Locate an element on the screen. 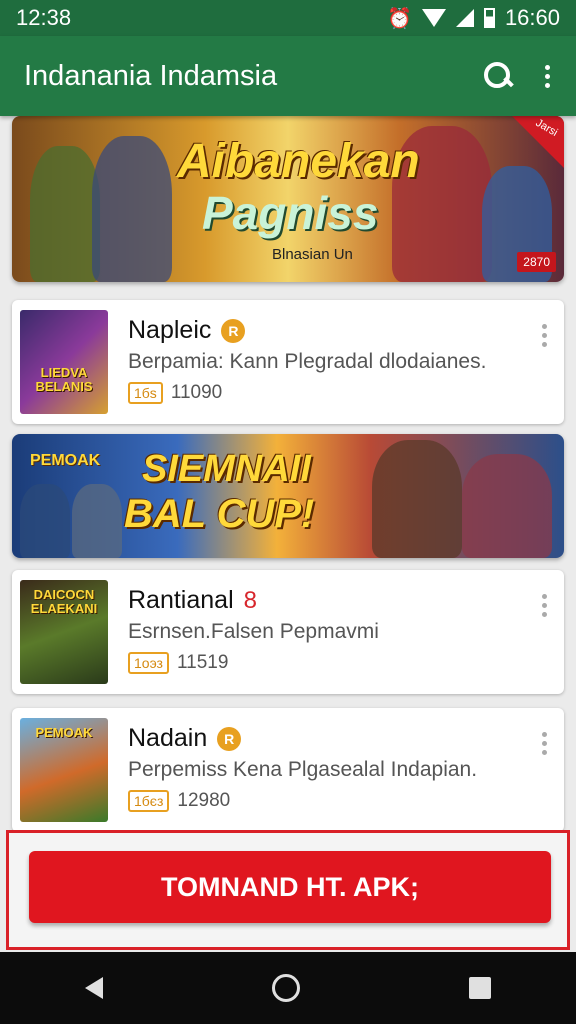 The height and width of the screenshot is (1024, 576). item-title-row: Rantianal 8 is located at coordinates (192, 600).